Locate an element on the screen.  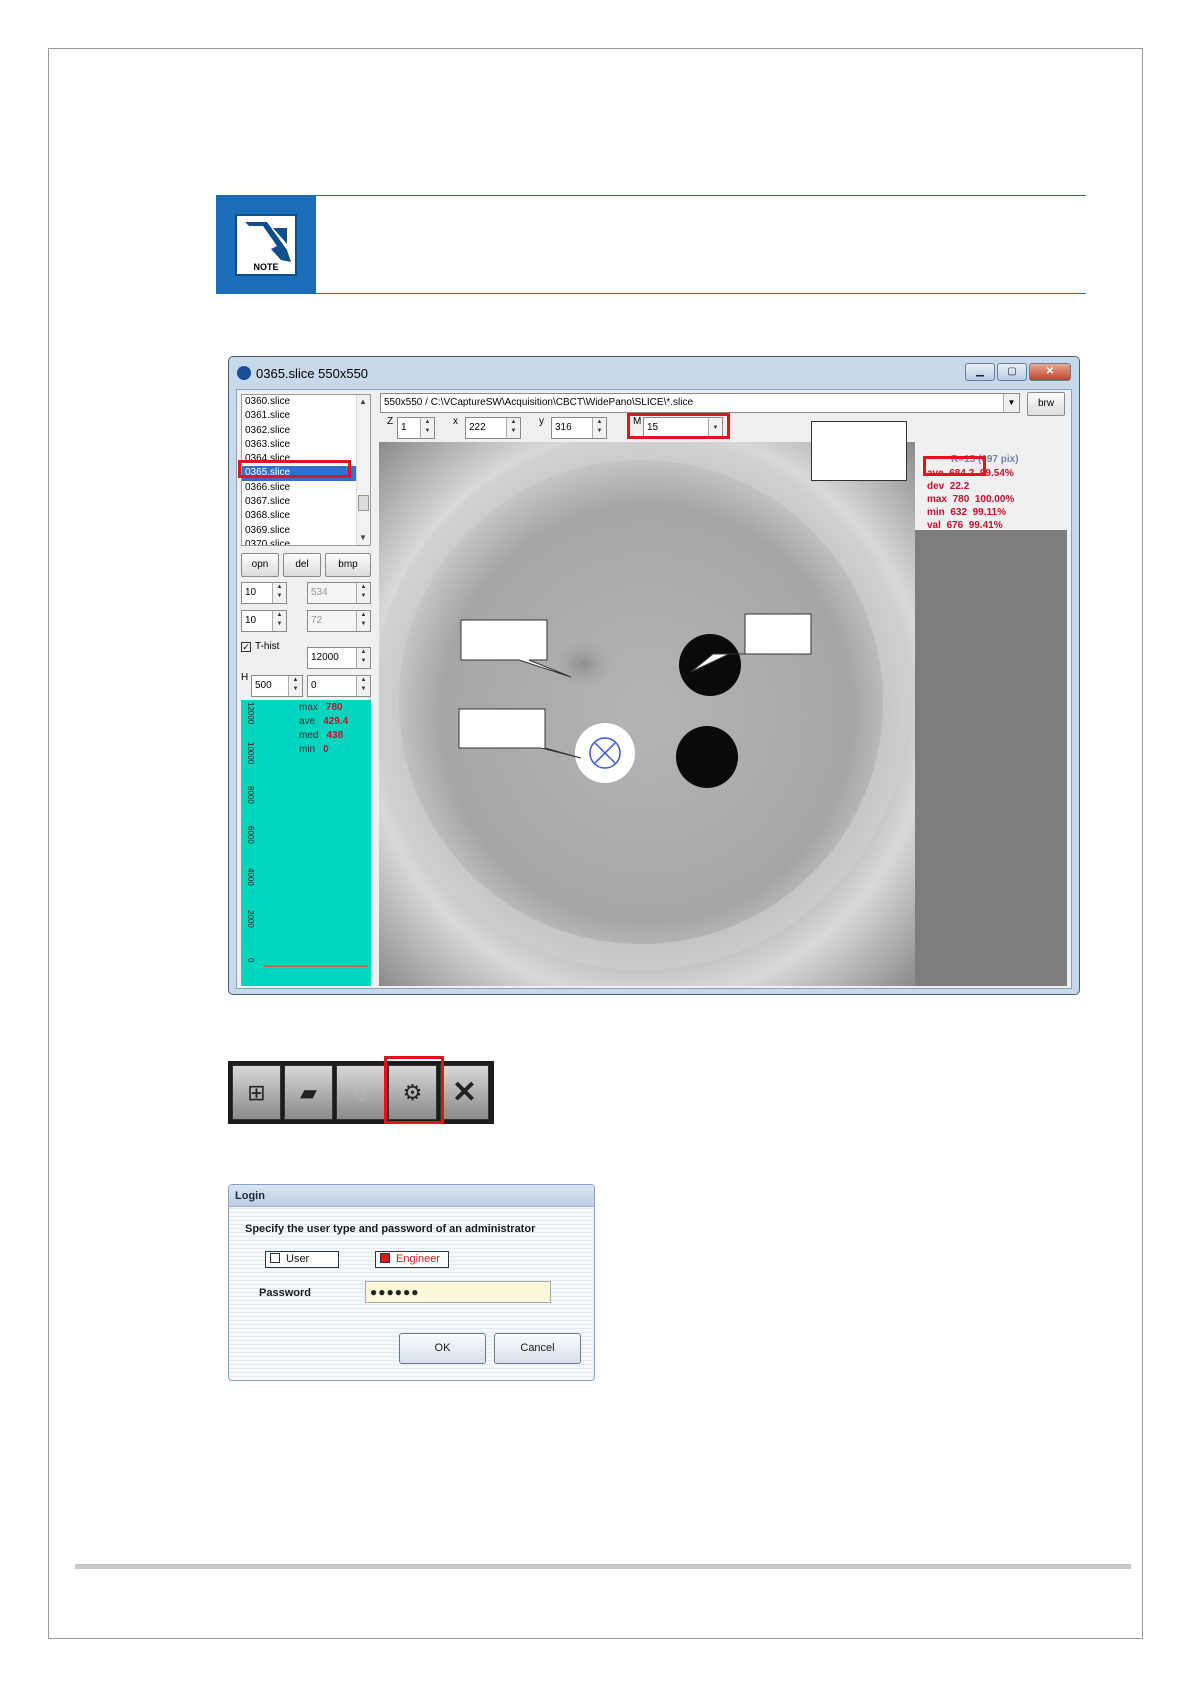
histogram-stat: ave 429.4 is located at coordinates (334, 721).